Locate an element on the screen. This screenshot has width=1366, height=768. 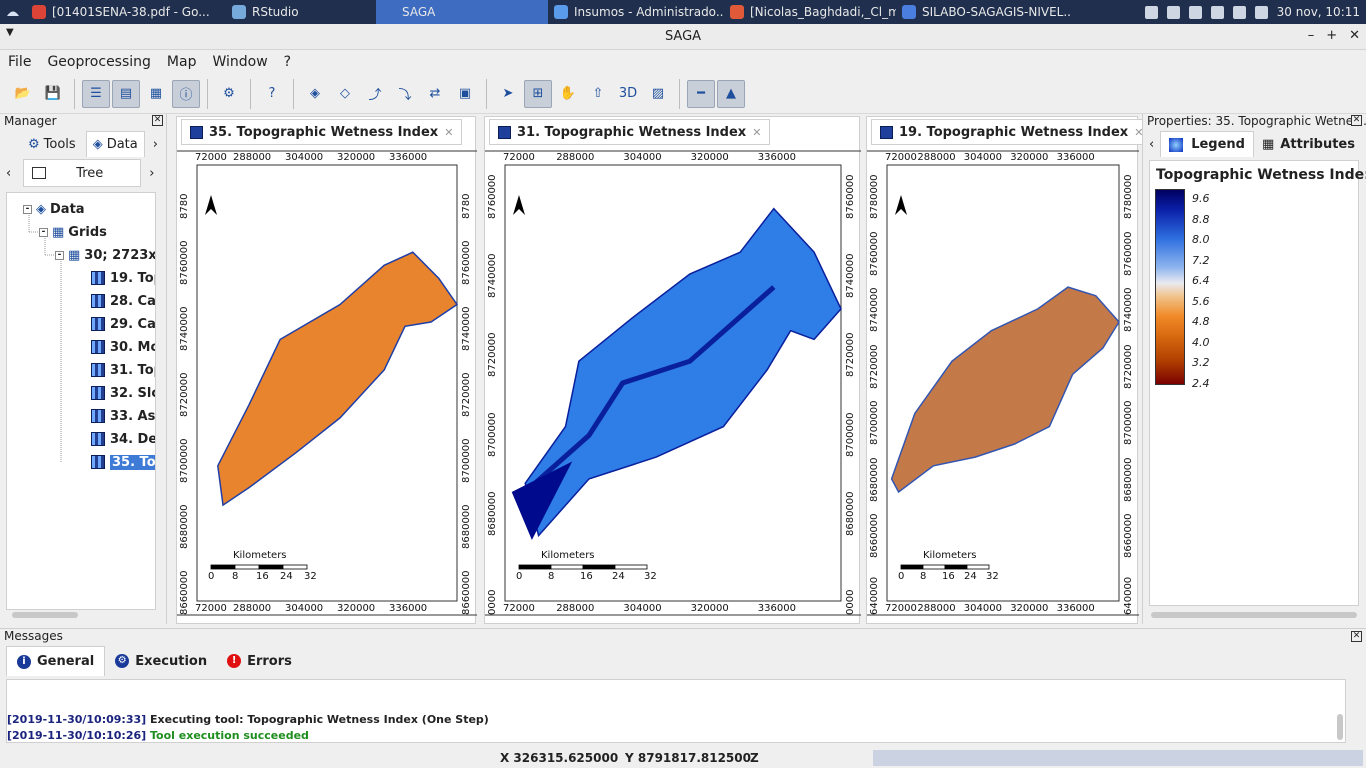
tree-item-grid: 28. Cato is located at coordinates (123, 301).